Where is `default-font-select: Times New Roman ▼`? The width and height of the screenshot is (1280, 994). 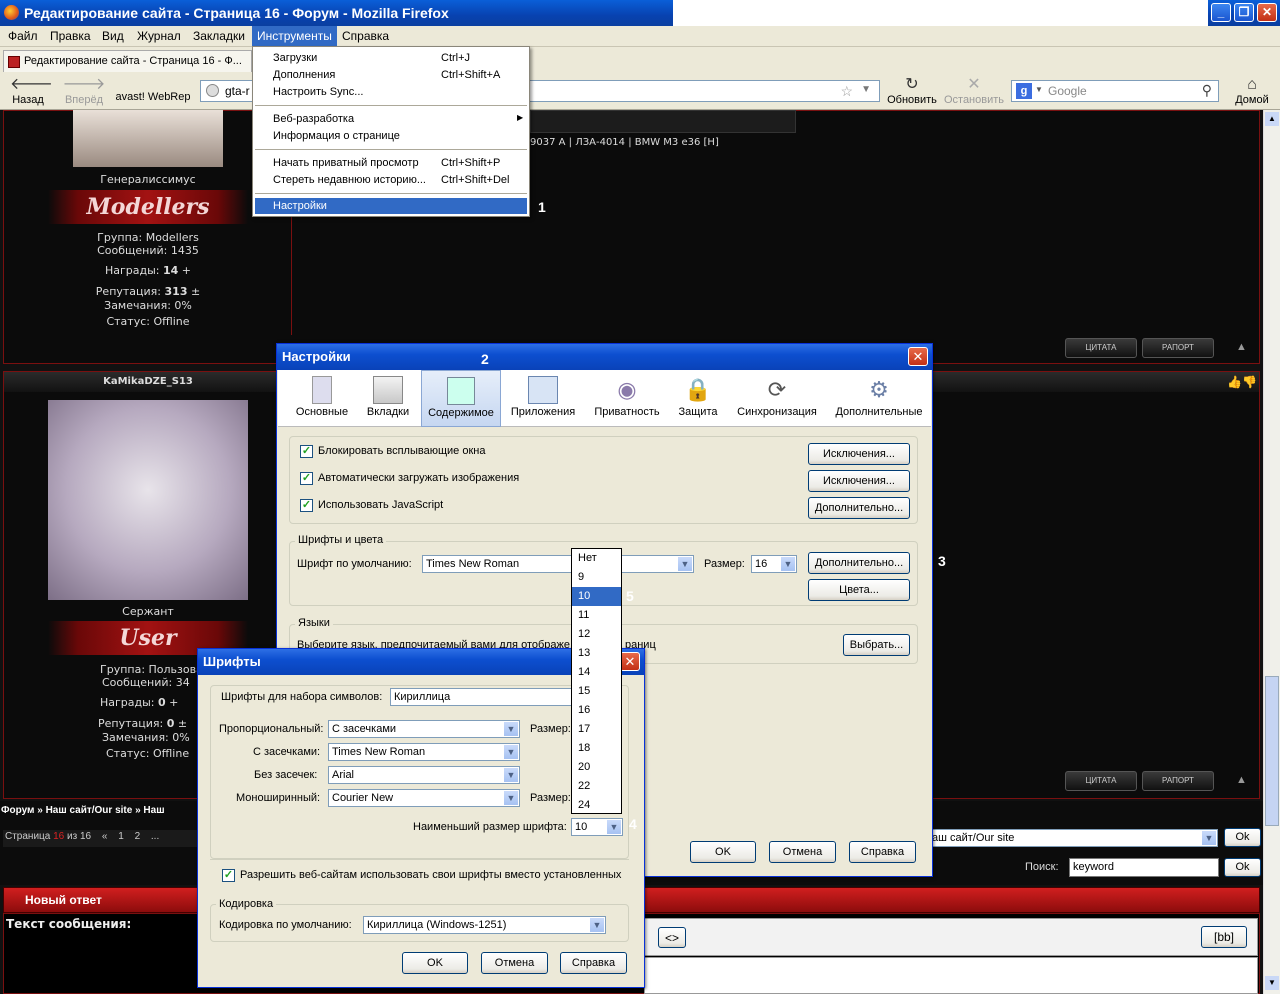 default-font-select: Times New Roman ▼ is located at coordinates (558, 564).